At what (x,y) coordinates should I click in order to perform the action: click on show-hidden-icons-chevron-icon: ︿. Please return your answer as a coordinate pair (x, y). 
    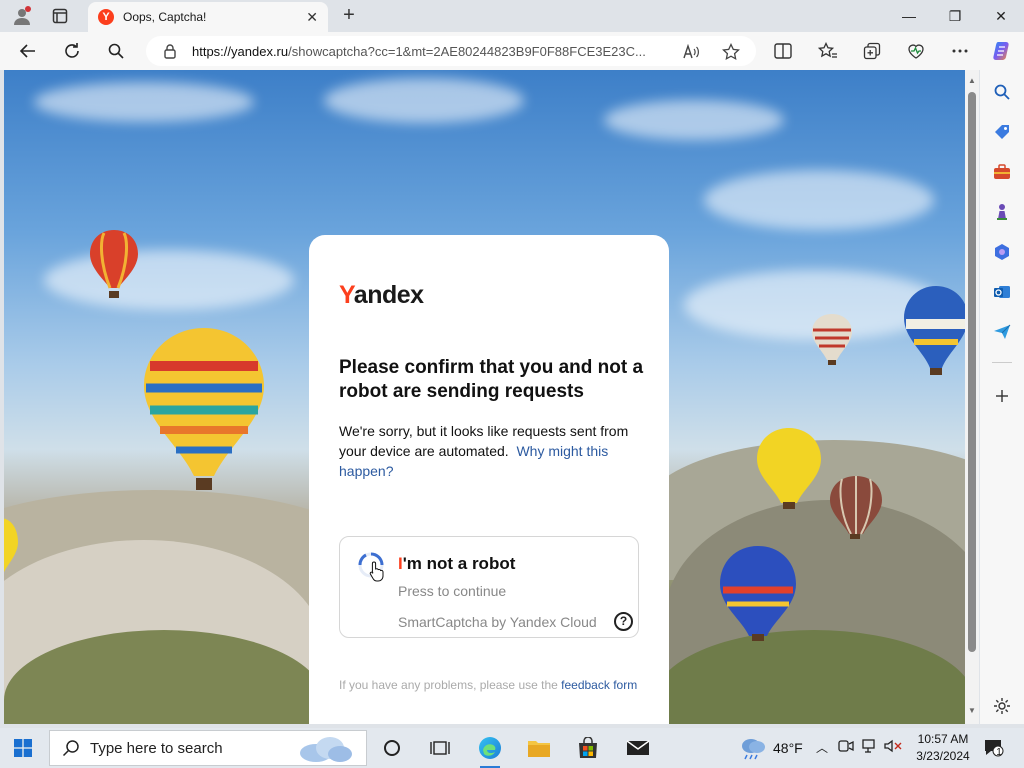
    Looking at the image, I should click on (822, 747).